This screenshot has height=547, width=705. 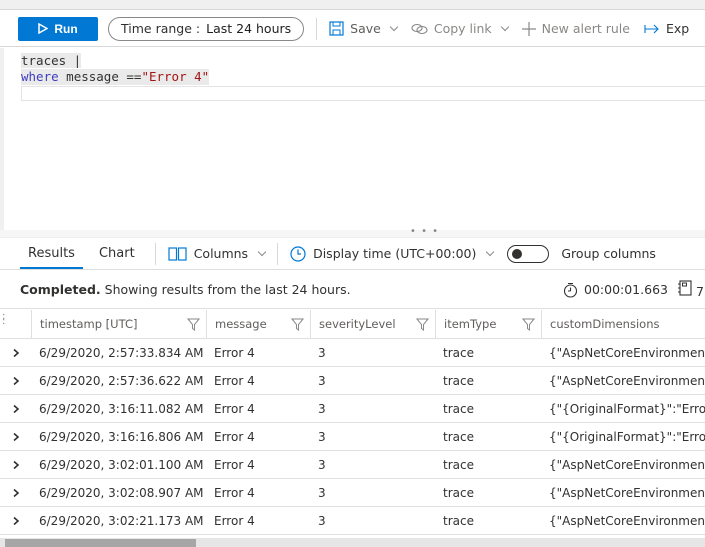 I want to click on column-header-severitylevel: severityLevel, so click(x=372, y=324).